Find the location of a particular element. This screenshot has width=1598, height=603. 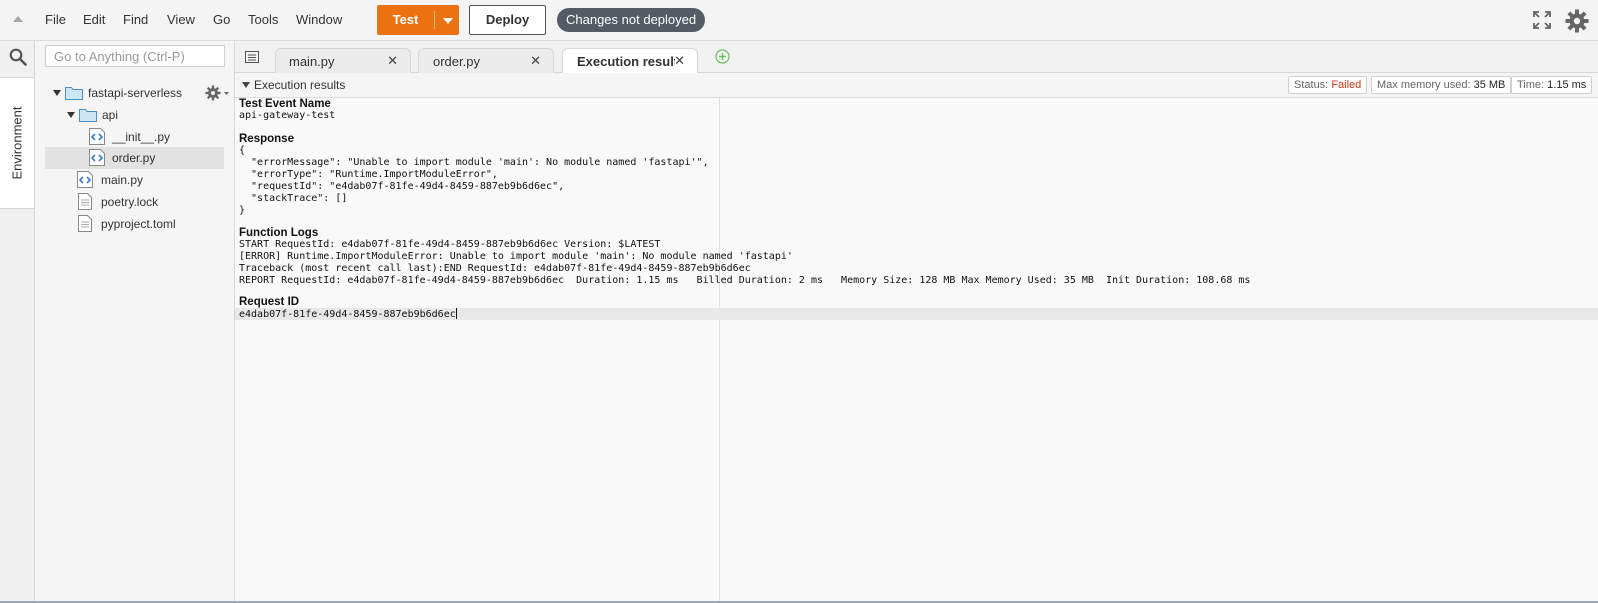

tree-item-label: api is located at coordinates (110, 115).